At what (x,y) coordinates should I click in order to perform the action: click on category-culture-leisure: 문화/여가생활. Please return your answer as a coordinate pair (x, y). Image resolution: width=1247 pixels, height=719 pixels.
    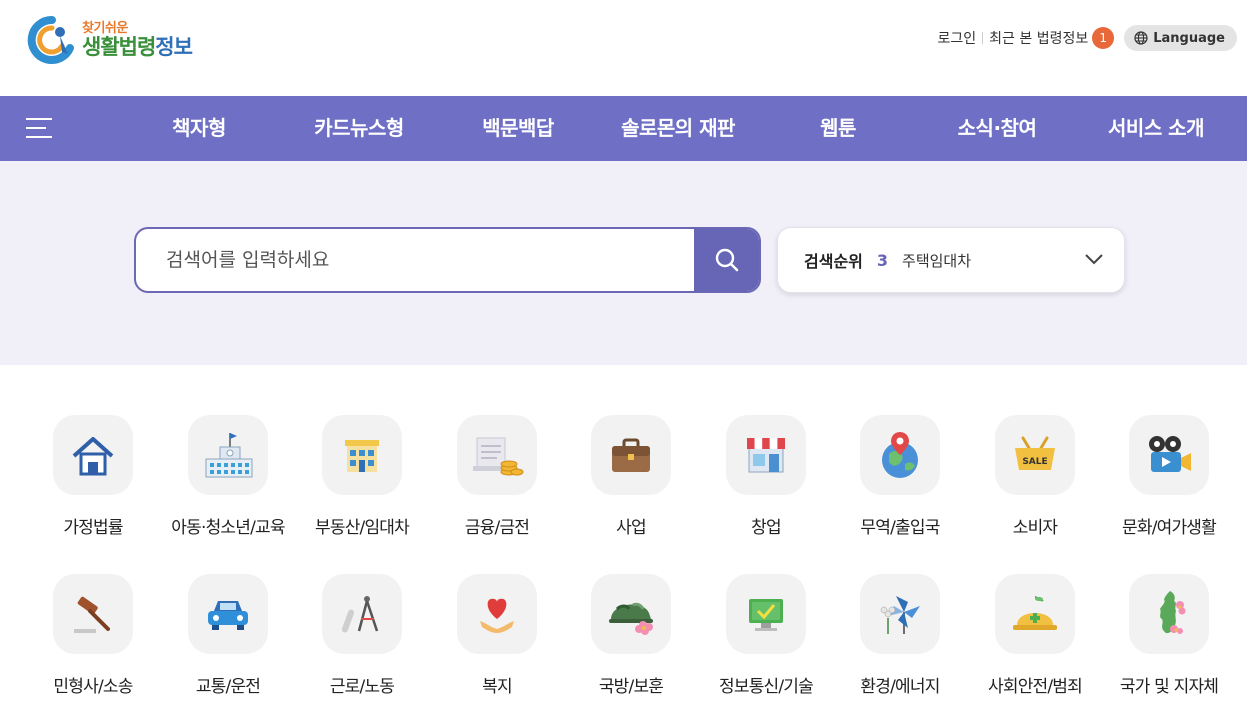
    Looking at the image, I should click on (1169, 476).